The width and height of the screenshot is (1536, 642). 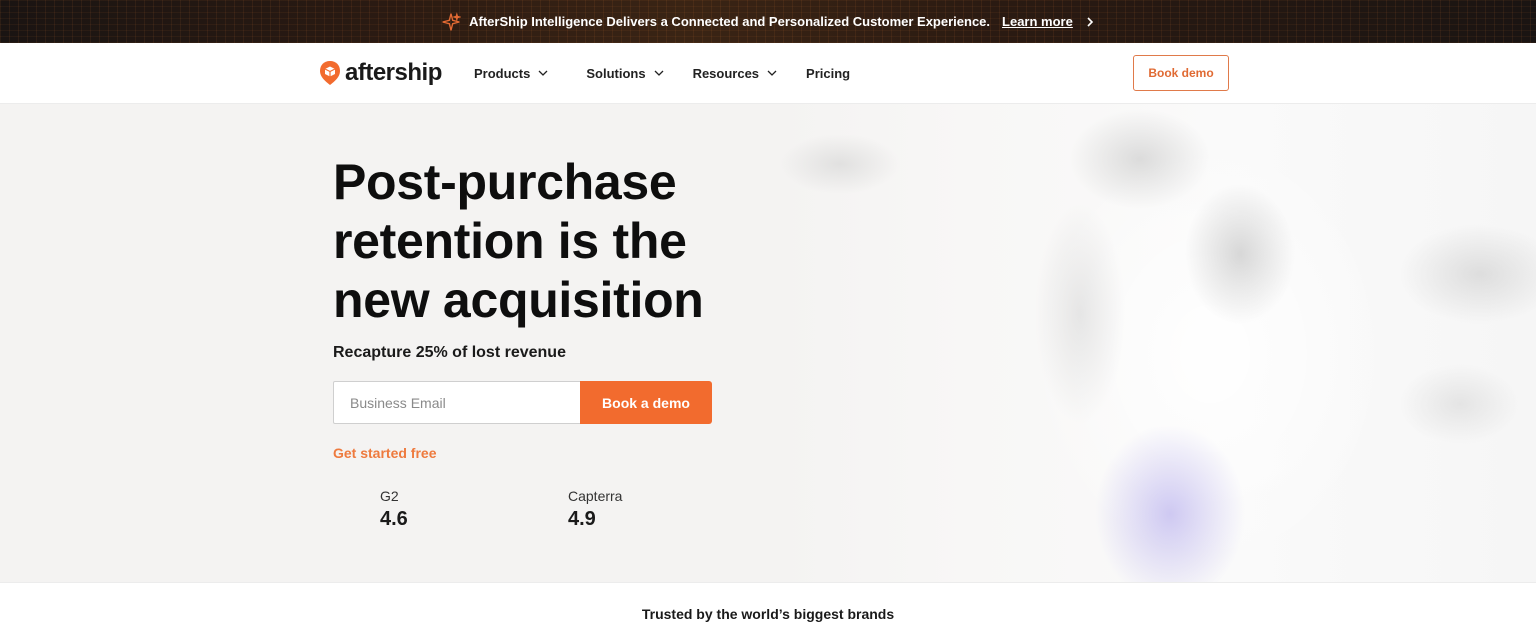 I want to click on trusted-brands-section: Trusted by the world’s biggest brands, so click(x=768, y=612).